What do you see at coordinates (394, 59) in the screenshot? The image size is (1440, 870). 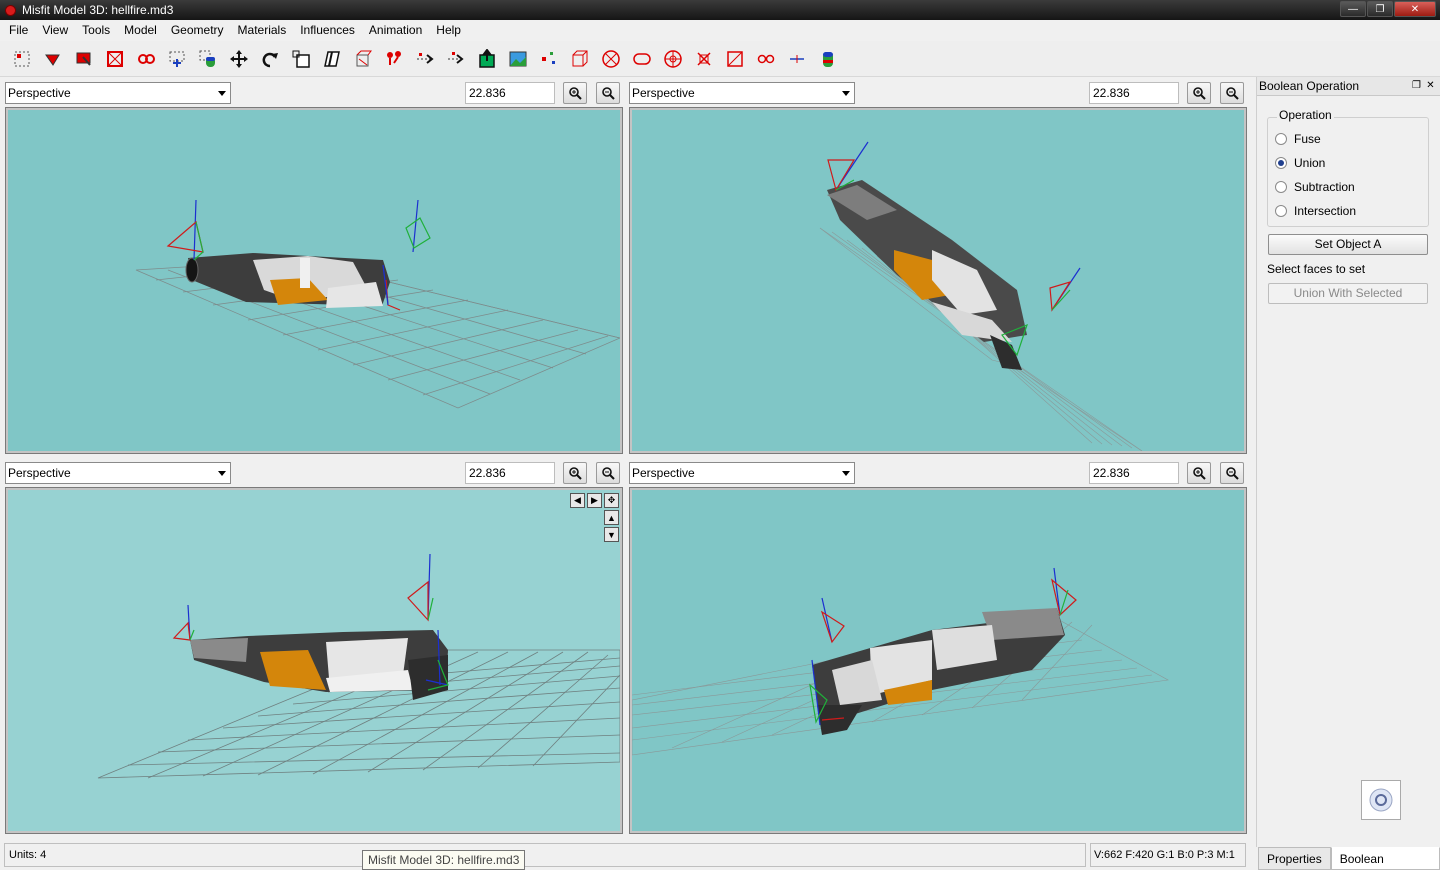 I see `attach-vertices-icon` at bounding box center [394, 59].